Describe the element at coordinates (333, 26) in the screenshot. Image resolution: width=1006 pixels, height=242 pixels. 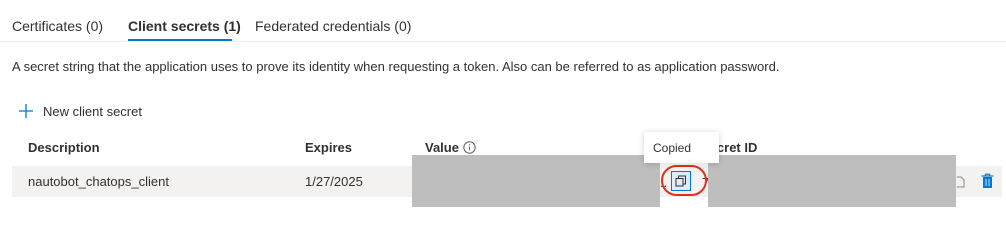
I see `tab-federated-credentials: Federated credentials (0)` at that location.